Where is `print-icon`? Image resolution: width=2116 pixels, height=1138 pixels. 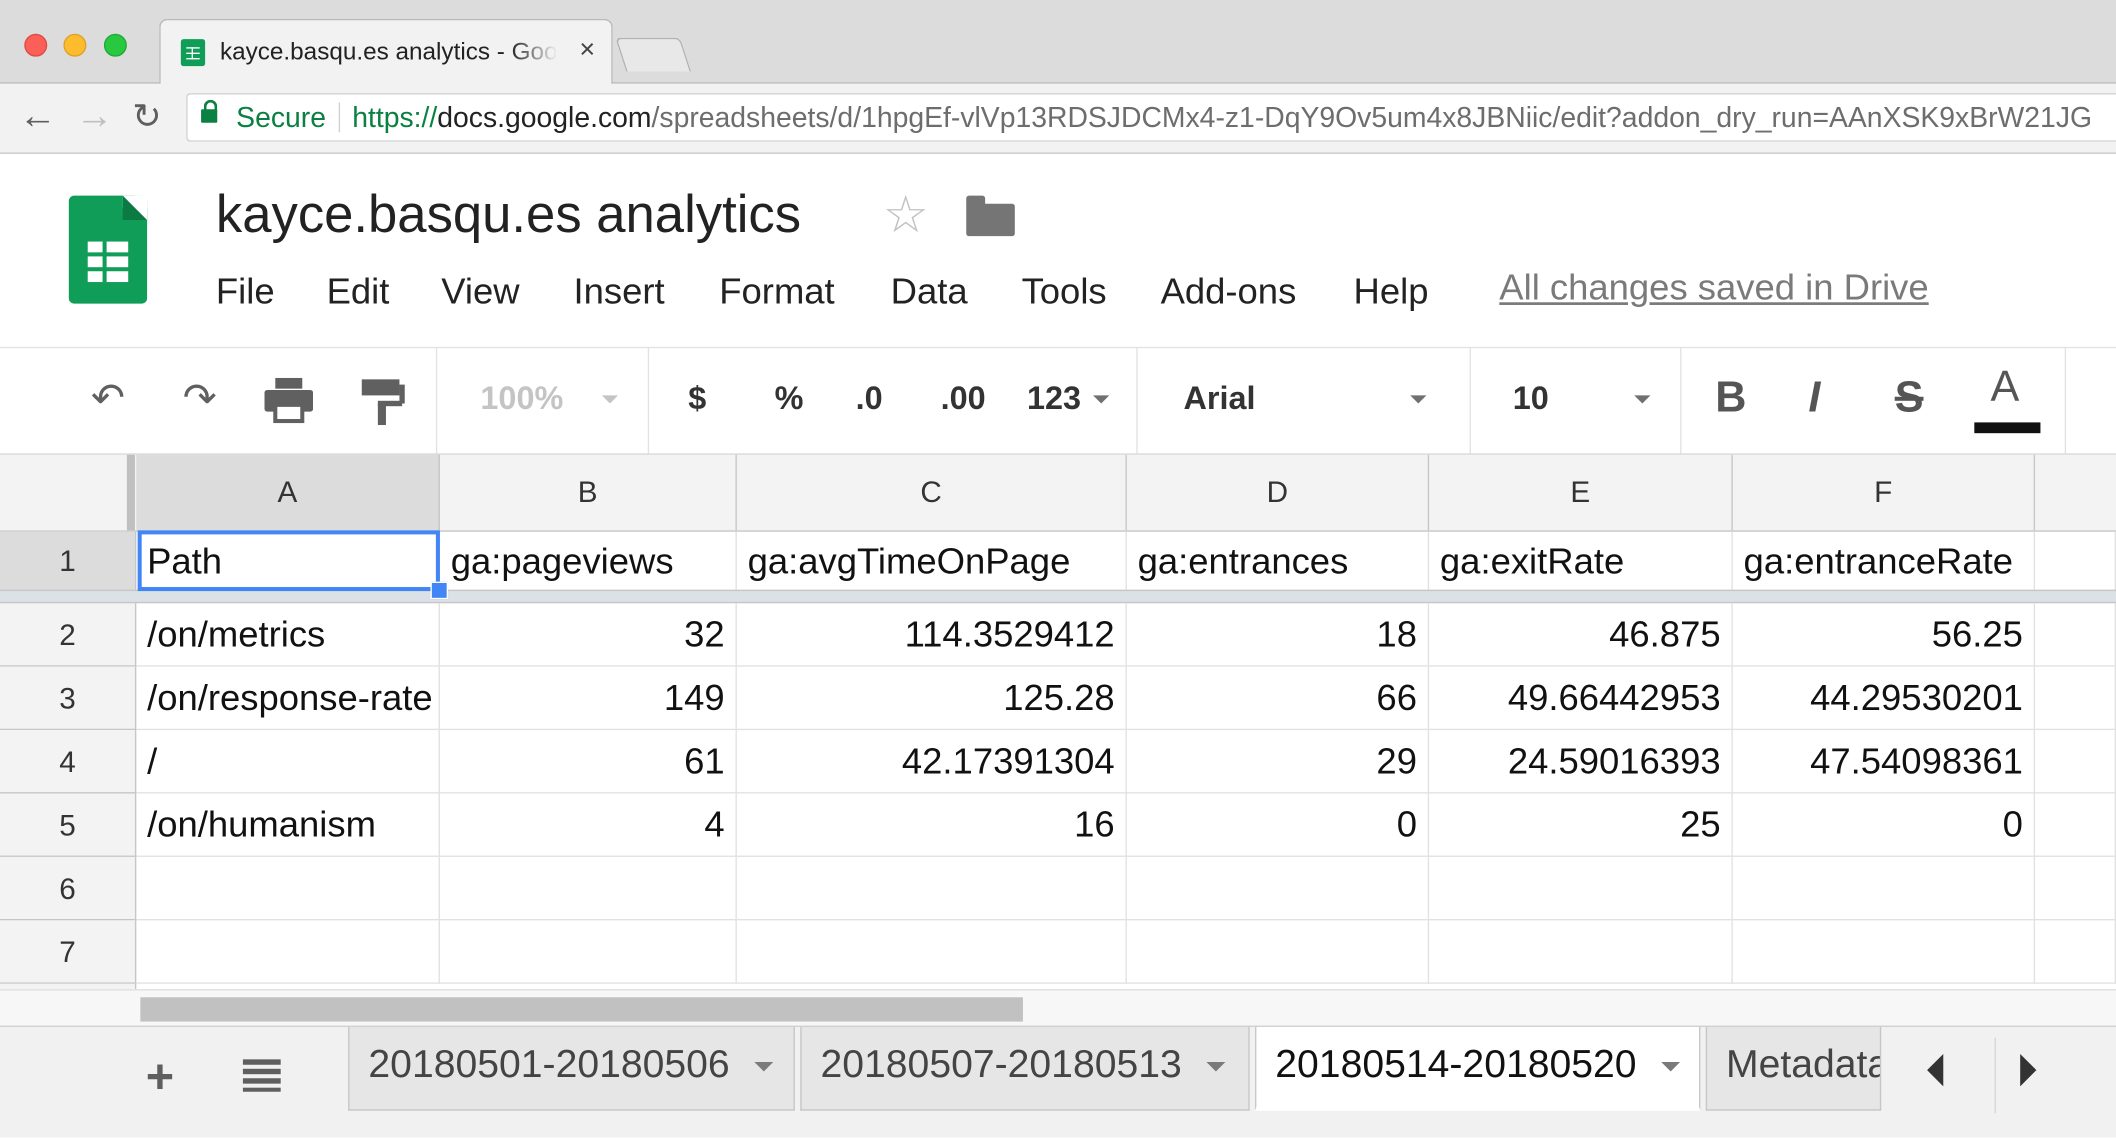
print-icon is located at coordinates (289, 400).